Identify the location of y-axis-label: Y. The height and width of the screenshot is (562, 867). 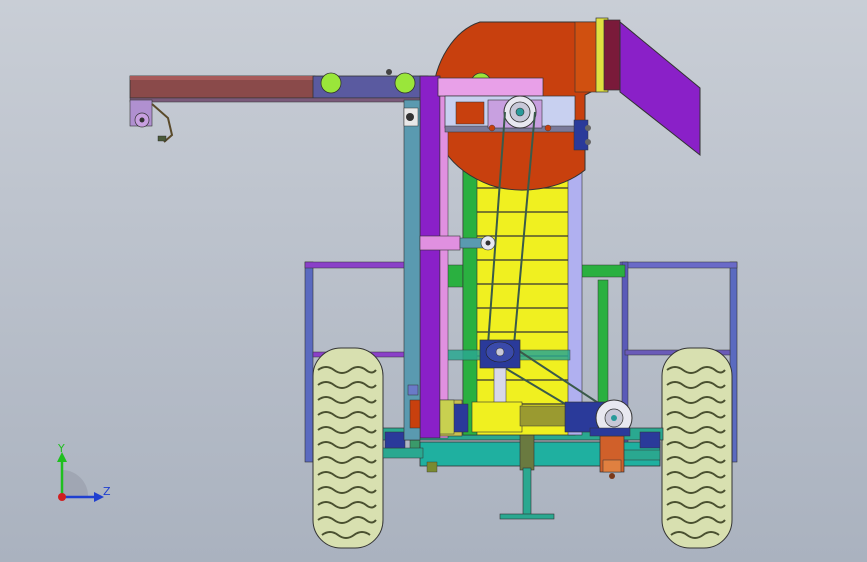
(61, 448).